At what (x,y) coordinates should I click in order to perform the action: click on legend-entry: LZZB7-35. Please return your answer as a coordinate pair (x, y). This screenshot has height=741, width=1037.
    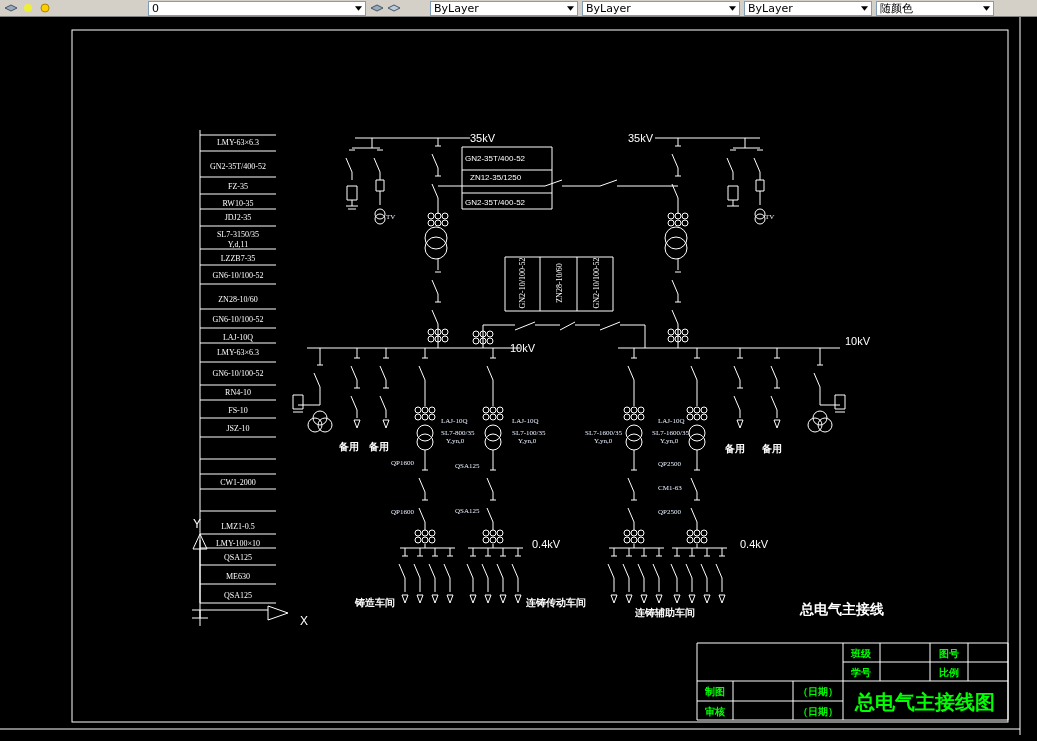
    Looking at the image, I should click on (238, 258).